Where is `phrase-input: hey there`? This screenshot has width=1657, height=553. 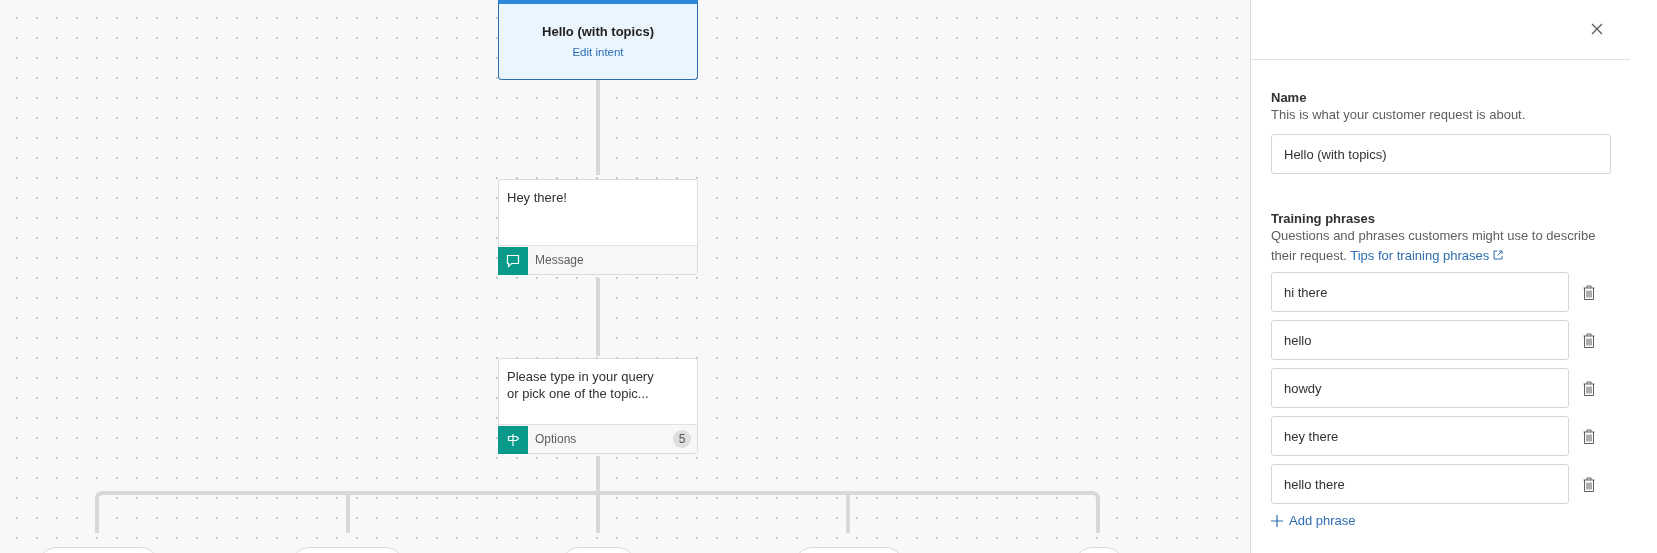
phrase-input: hey there is located at coordinates (1420, 436).